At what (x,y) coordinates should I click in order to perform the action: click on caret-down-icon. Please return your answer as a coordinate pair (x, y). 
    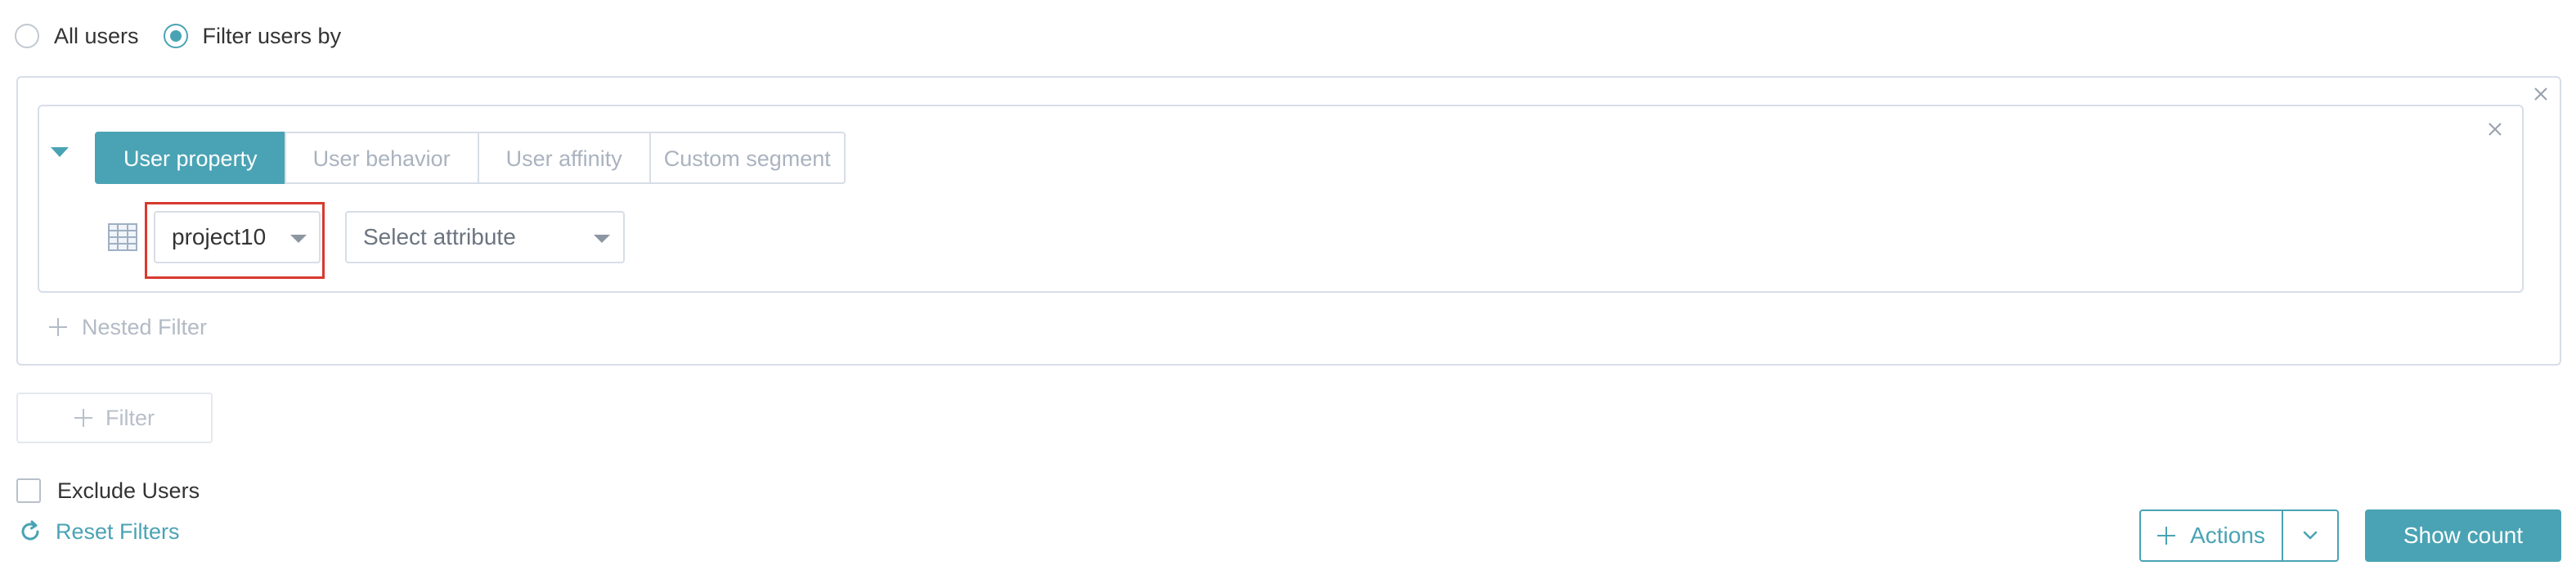
    Looking at the image, I should click on (60, 152).